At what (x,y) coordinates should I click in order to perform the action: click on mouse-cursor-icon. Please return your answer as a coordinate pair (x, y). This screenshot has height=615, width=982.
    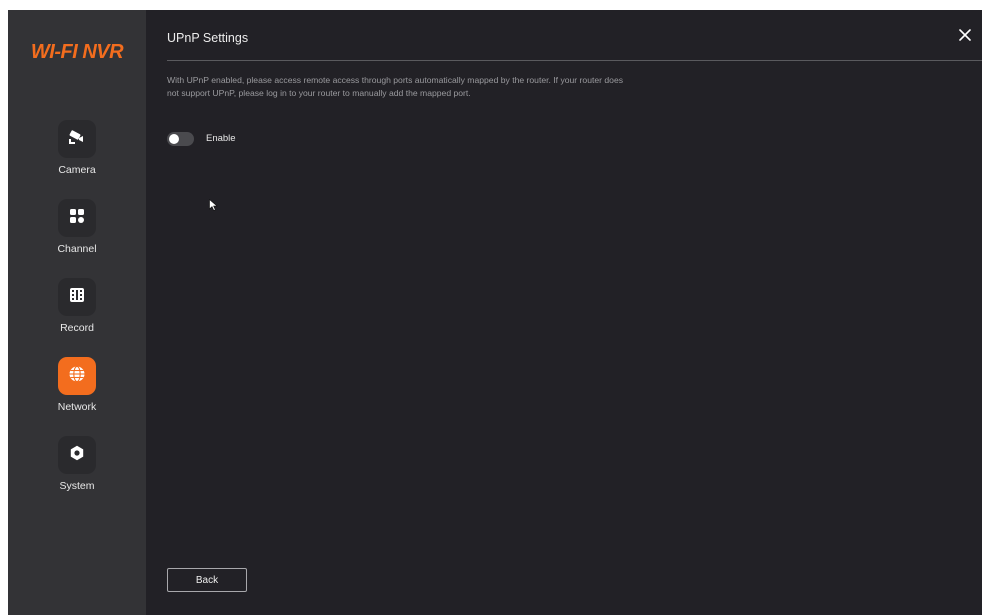
    Looking at the image, I should click on (213, 207).